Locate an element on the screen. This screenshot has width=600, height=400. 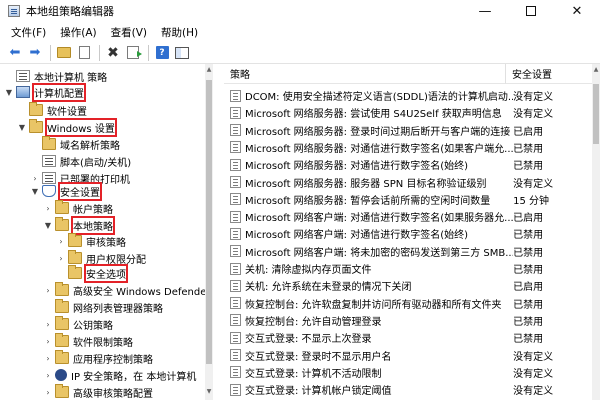
policy-setting: 已禁用 is located at coordinates (528, 305).